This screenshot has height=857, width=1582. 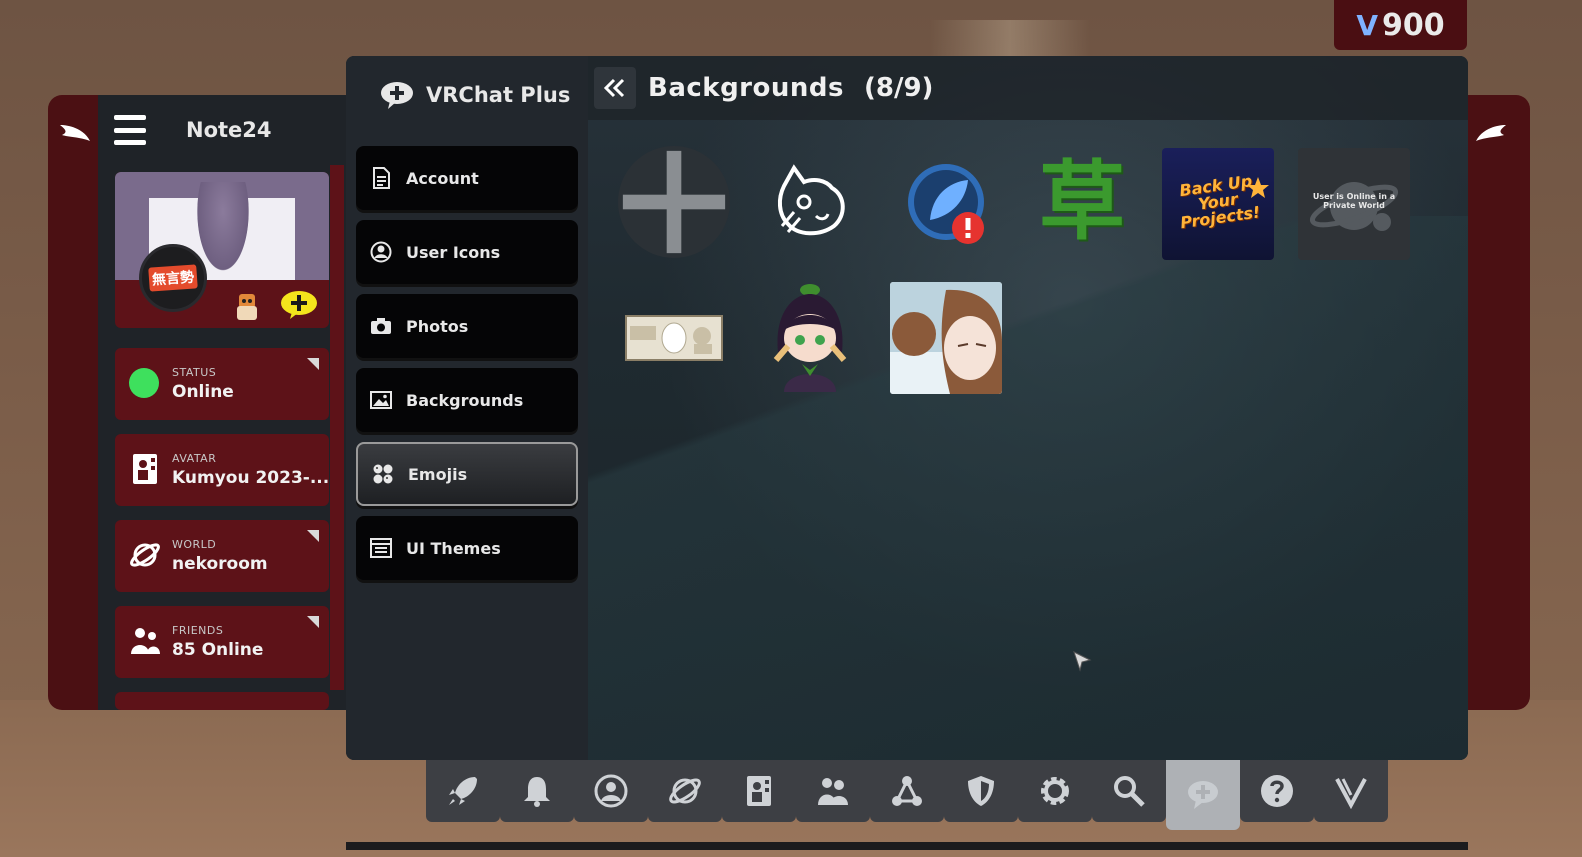 I want to click on menu-user-icons-label: User Icons, so click(x=453, y=252).